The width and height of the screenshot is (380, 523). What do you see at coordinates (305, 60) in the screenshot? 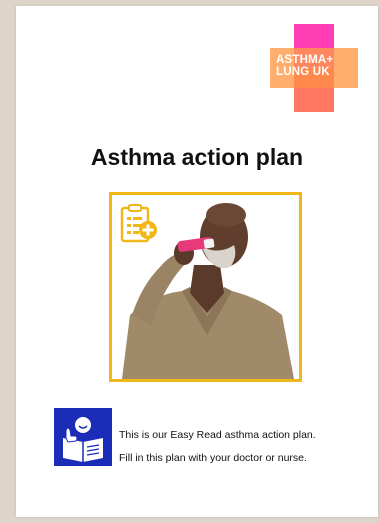
I see `logo-line-1: ASTHMA+` at bounding box center [305, 60].